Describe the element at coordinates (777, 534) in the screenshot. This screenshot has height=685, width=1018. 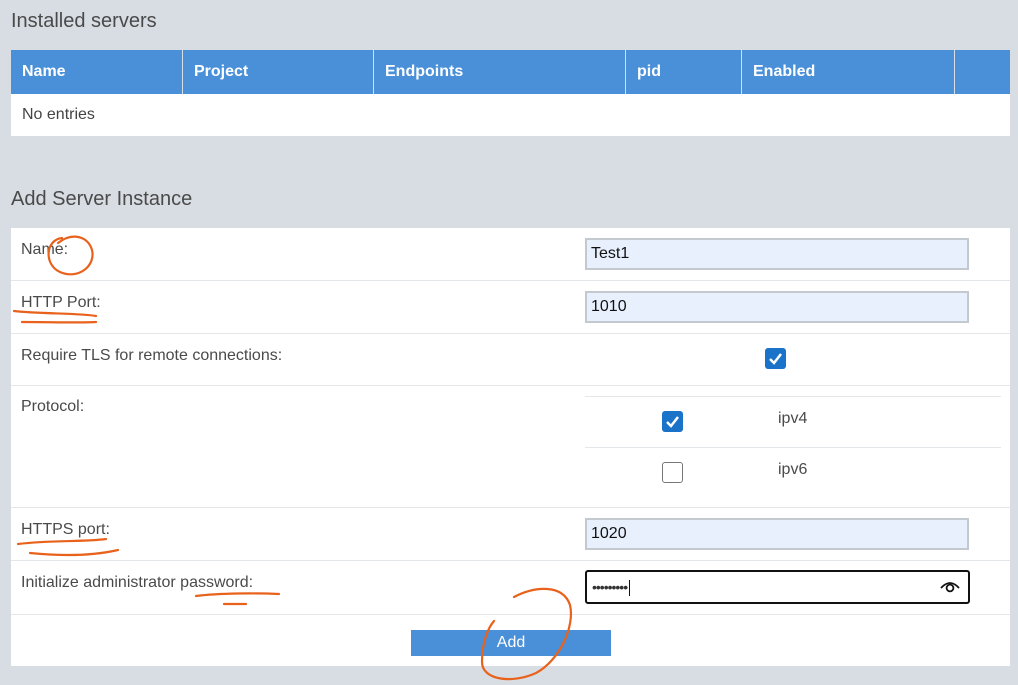
I see `https-port-field: 1020` at that location.